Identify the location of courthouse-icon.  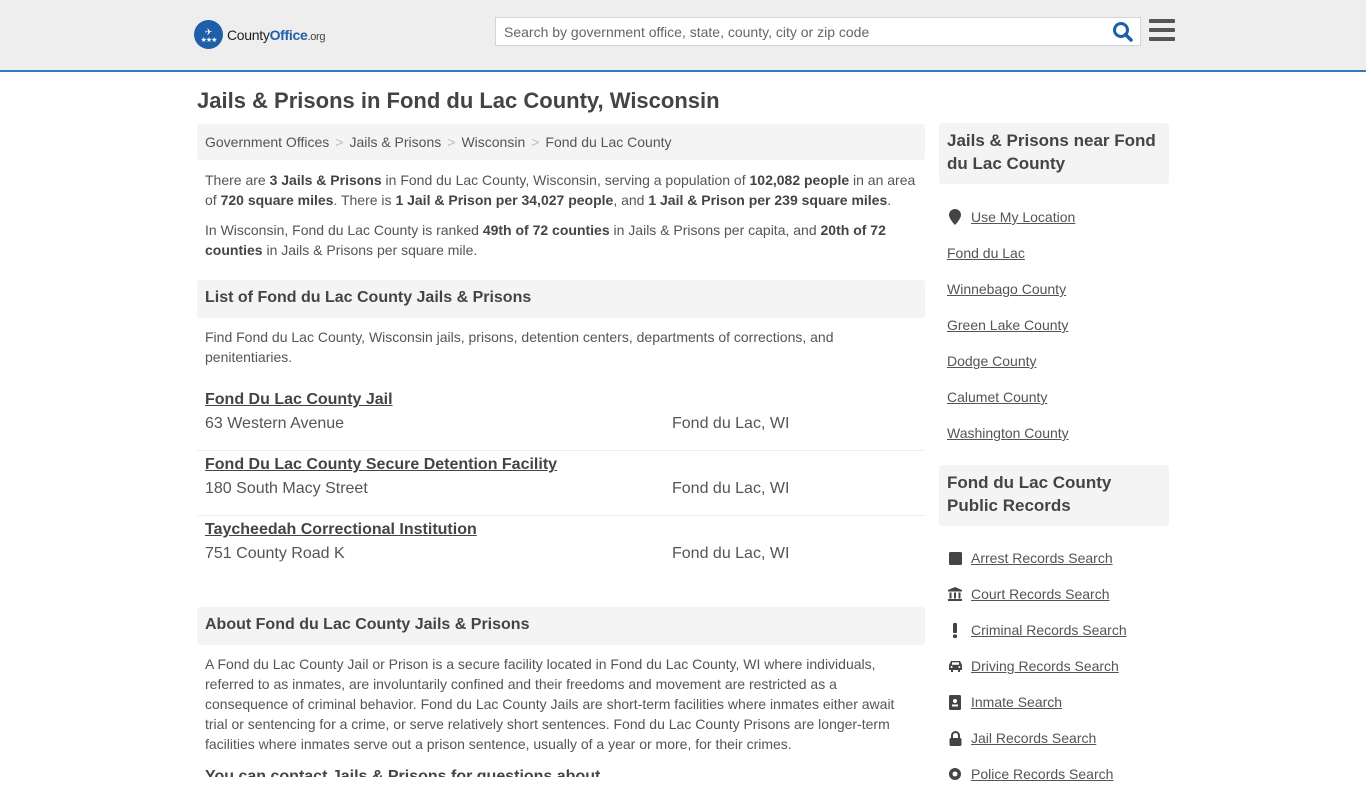
(955, 594).